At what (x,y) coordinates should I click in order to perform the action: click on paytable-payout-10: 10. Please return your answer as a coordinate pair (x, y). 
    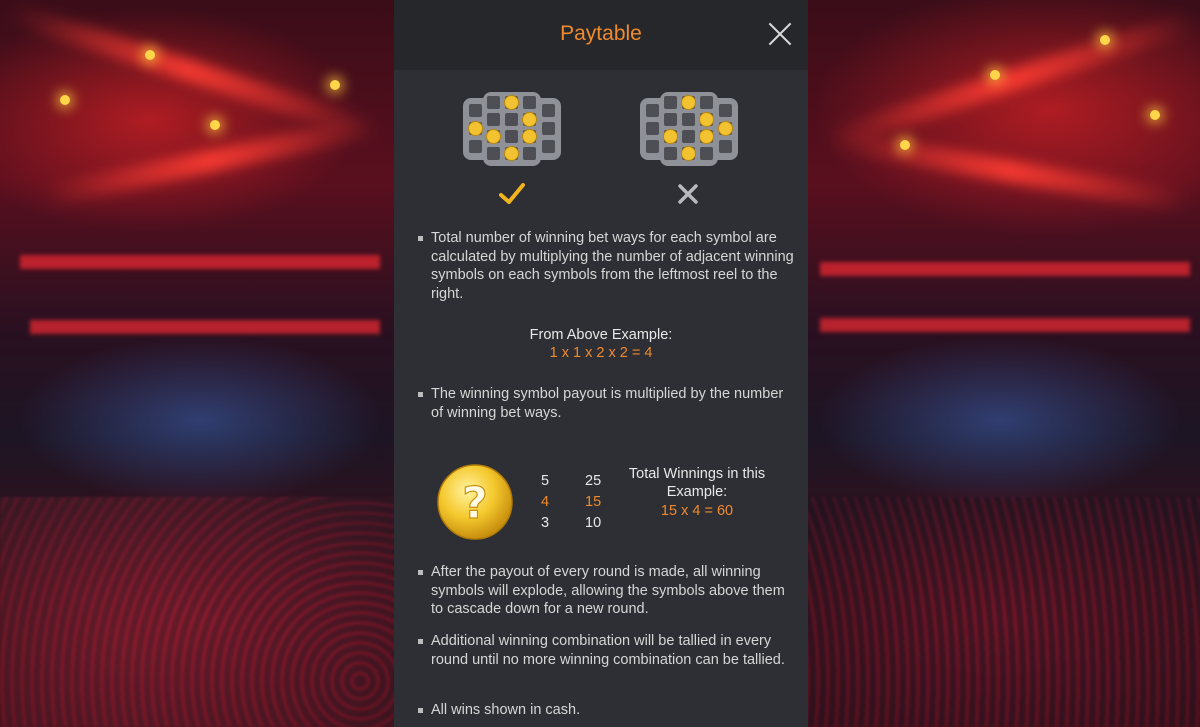
    Looking at the image, I should click on (593, 523).